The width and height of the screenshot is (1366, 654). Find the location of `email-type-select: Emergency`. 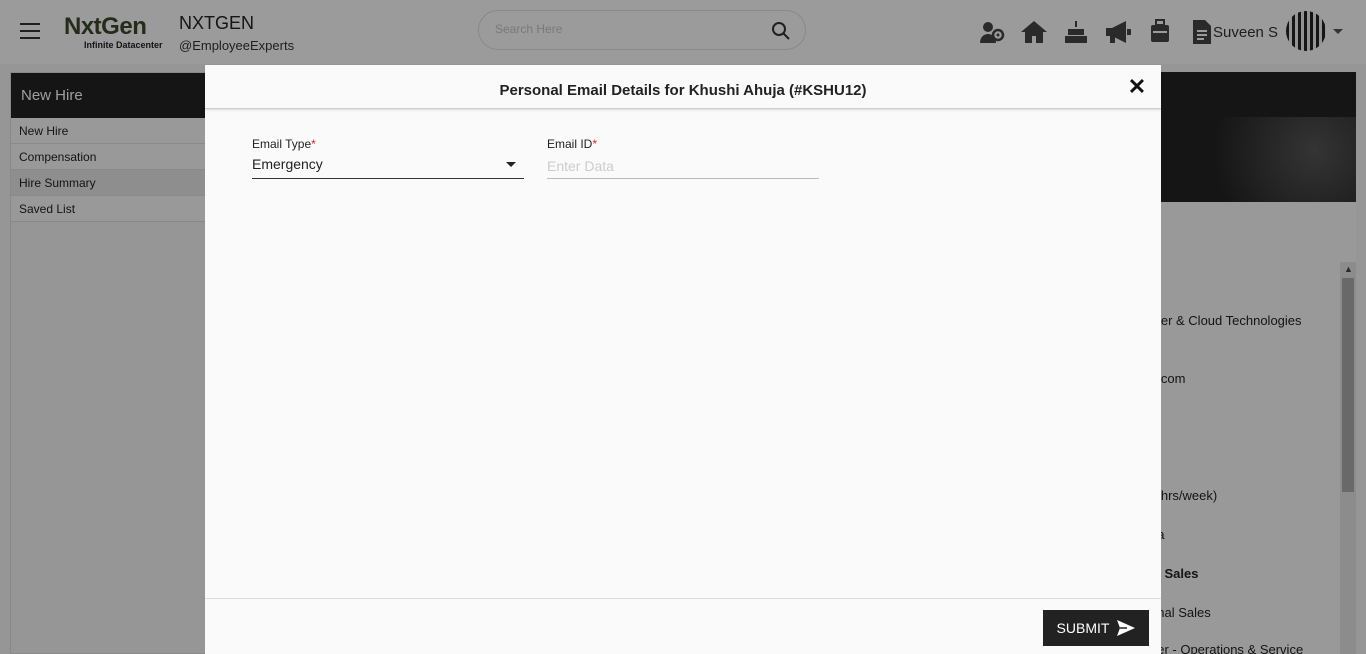

email-type-select: Emergency is located at coordinates (388, 166).